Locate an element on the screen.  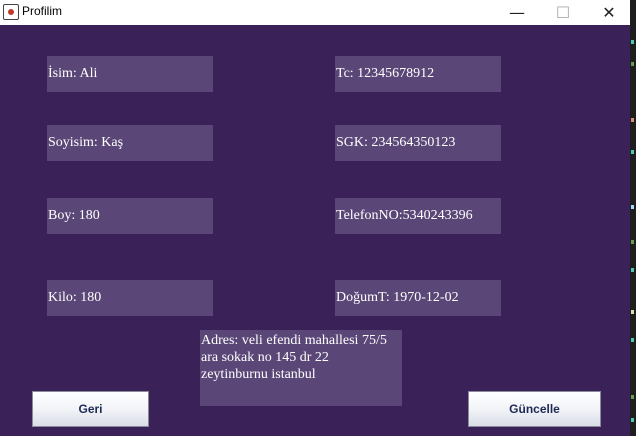
surname-field: Soyisim: Kaş is located at coordinates (130, 143).